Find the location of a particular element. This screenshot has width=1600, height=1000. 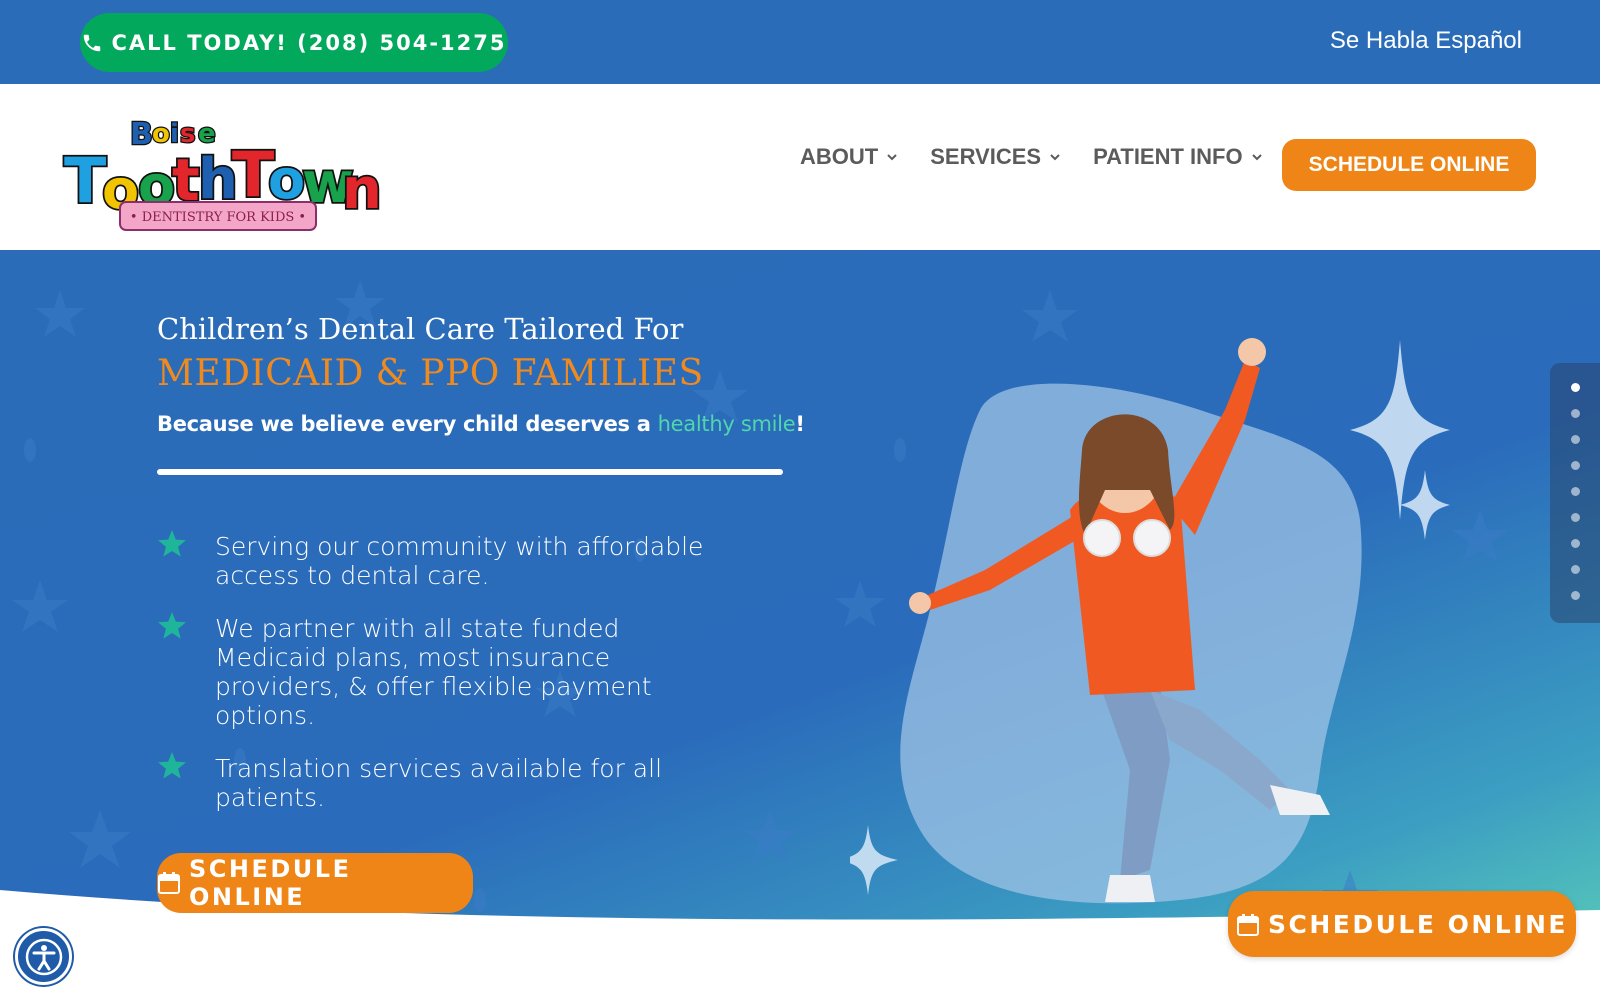

hero-title: Children’s Dental Care Tailored For is located at coordinates (420, 329).